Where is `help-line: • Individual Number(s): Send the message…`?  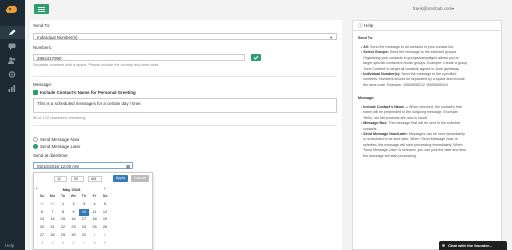
help-line: • Individual Number(s): Send the message… is located at coordinates (408, 74).